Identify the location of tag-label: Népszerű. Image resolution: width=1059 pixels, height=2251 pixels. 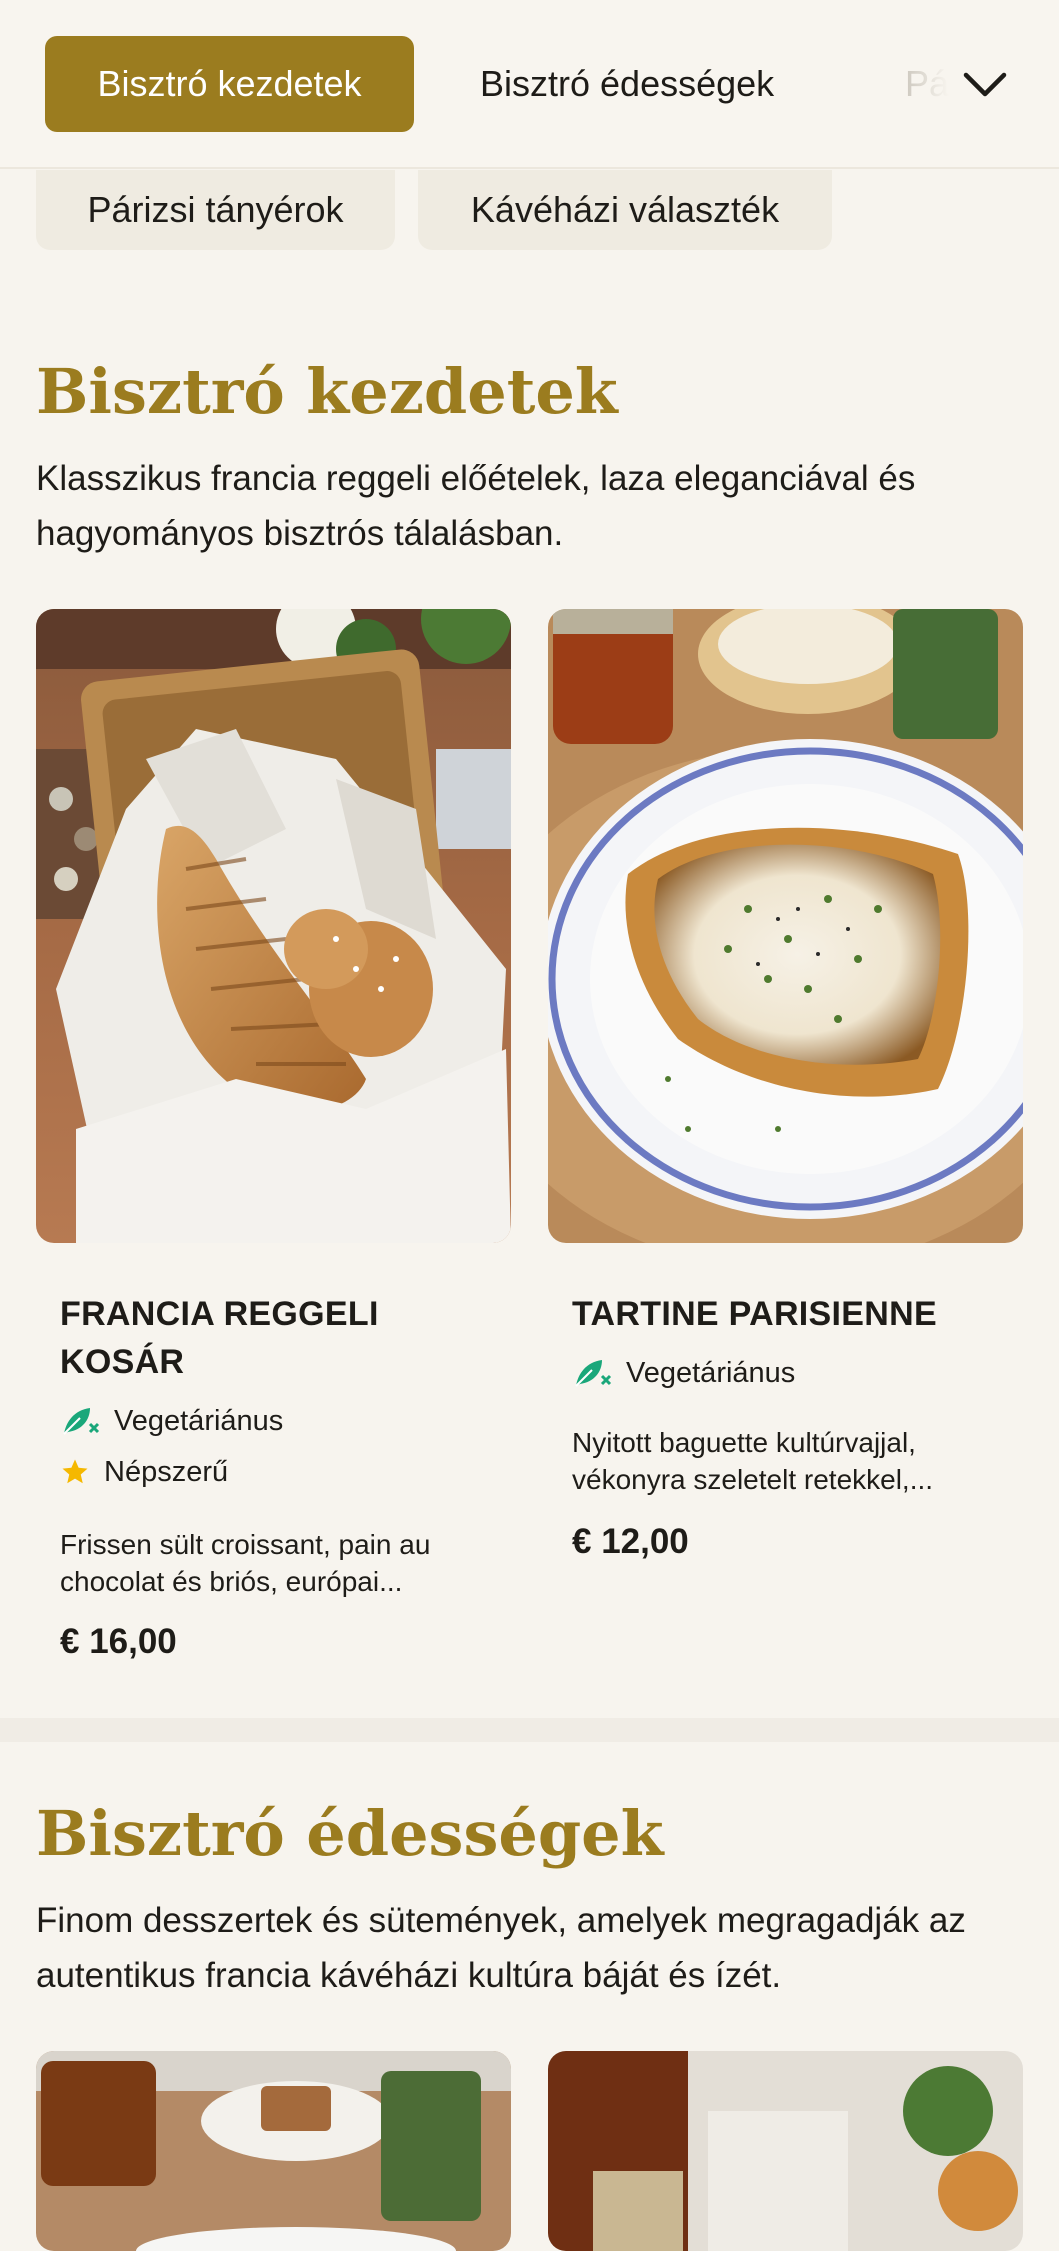
(166, 1471).